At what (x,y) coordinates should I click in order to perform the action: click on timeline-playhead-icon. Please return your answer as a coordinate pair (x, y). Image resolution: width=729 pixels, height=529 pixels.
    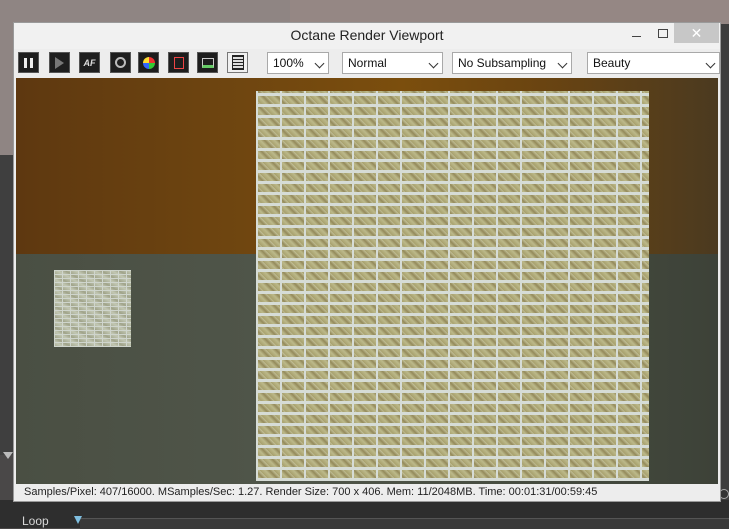
    Looking at the image, I should click on (78, 520).